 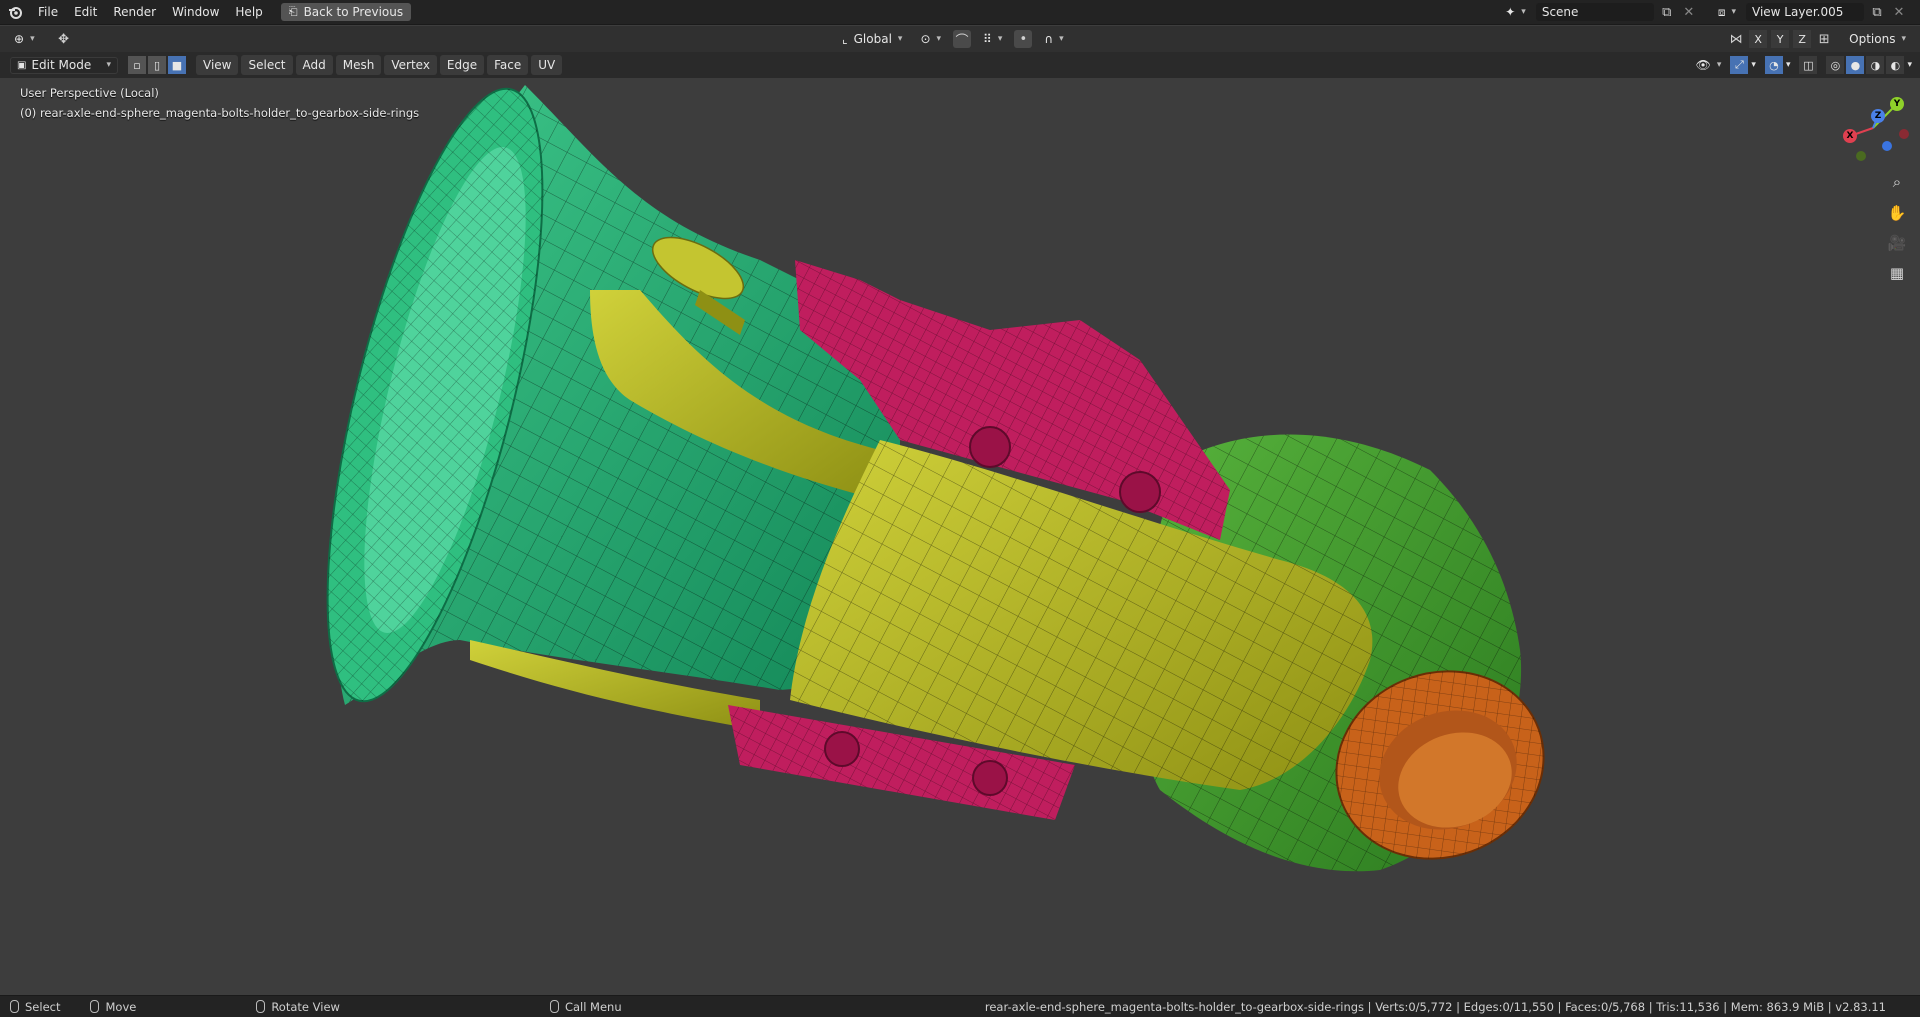 I want to click on menu-view: View, so click(x=217, y=65).